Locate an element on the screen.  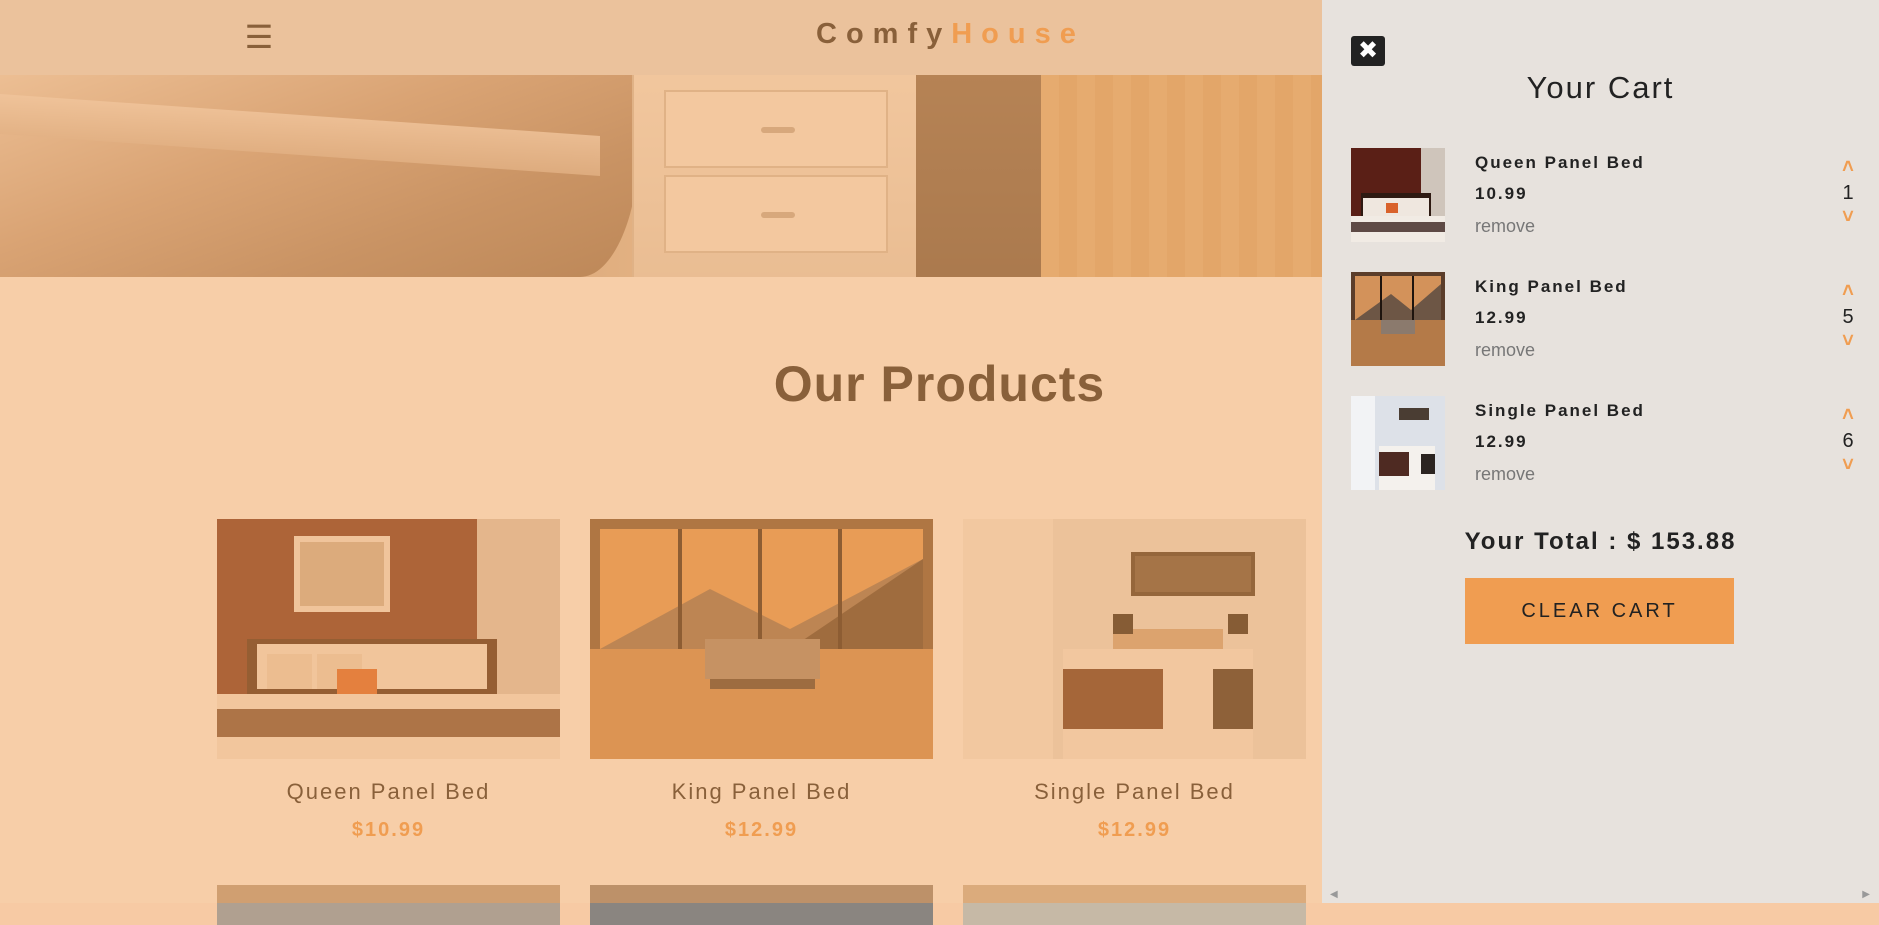
close-icon: ✖ is located at coordinates (1368, 51).